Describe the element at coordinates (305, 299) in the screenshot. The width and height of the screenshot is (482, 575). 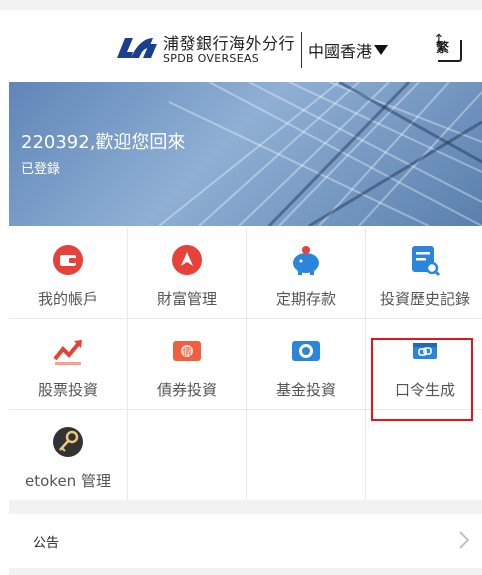
I see `grid-item-label: 定期存款` at that location.